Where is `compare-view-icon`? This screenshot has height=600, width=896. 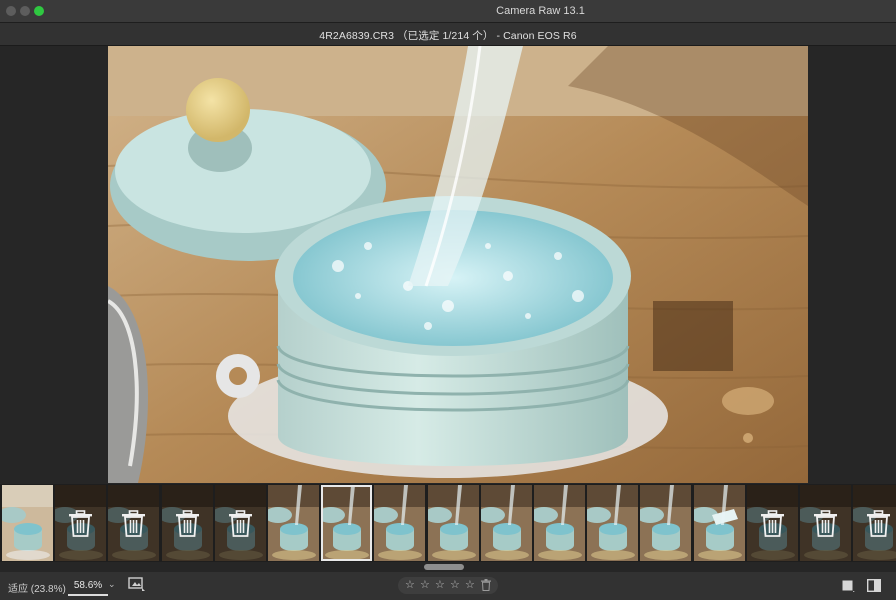 compare-view-icon is located at coordinates (137, 585).